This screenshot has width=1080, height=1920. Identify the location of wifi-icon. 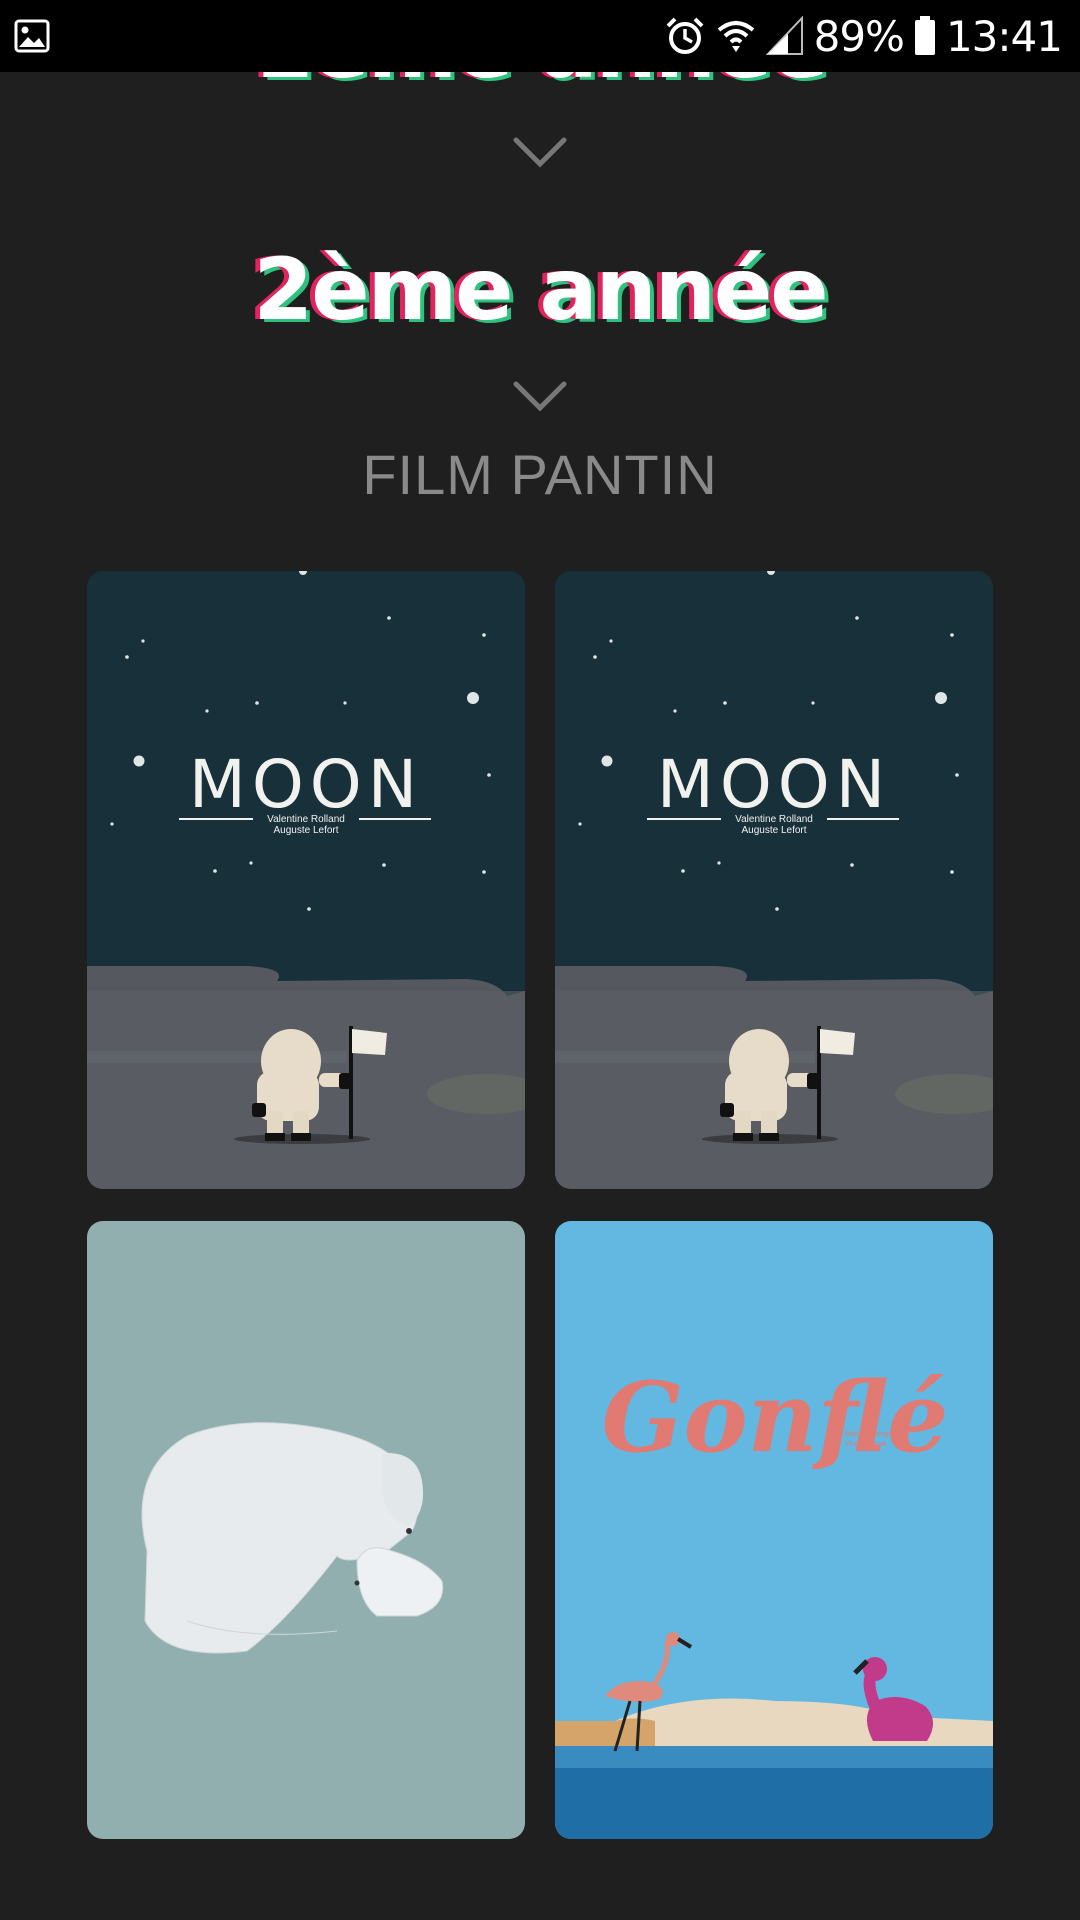
(735, 36).